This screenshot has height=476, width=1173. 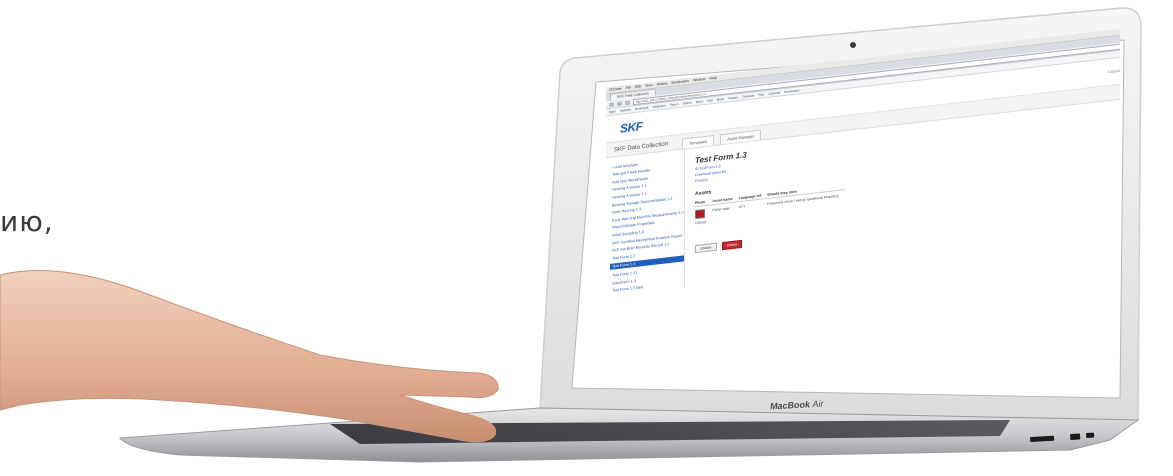 I want to click on update-button: Update, so click(x=706, y=248).